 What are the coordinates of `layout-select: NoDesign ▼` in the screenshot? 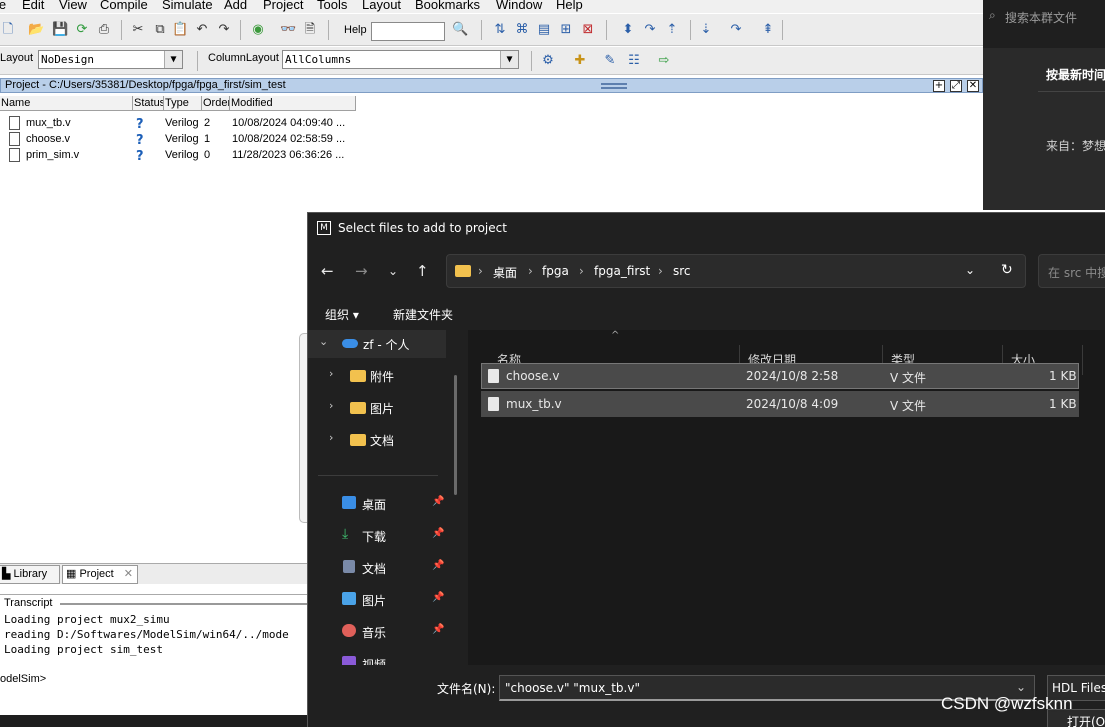 It's located at (110, 59).